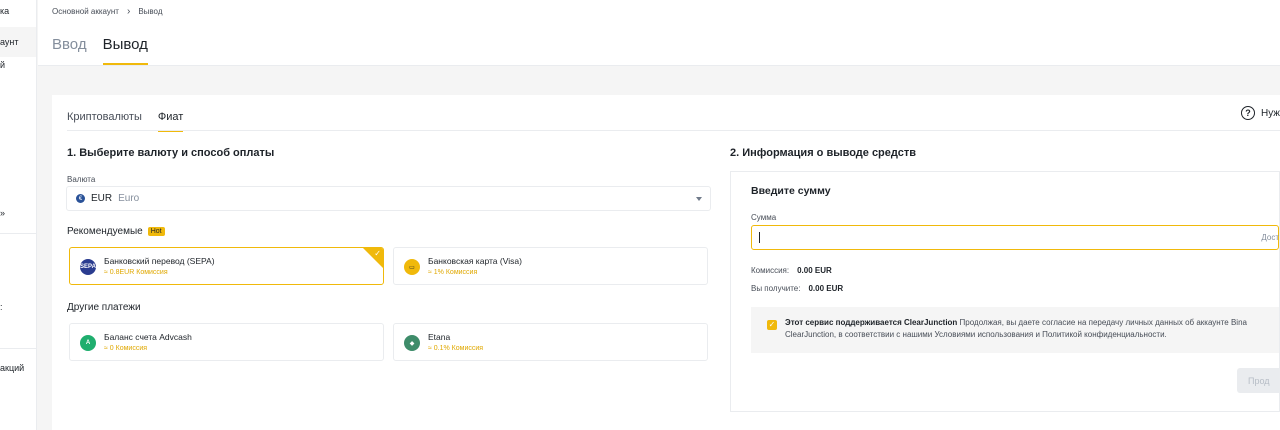 Image resolution: width=1280 pixels, height=430 pixels. What do you see at coordinates (1247, 113) in the screenshot?
I see `question-circle-icon: ?` at bounding box center [1247, 113].